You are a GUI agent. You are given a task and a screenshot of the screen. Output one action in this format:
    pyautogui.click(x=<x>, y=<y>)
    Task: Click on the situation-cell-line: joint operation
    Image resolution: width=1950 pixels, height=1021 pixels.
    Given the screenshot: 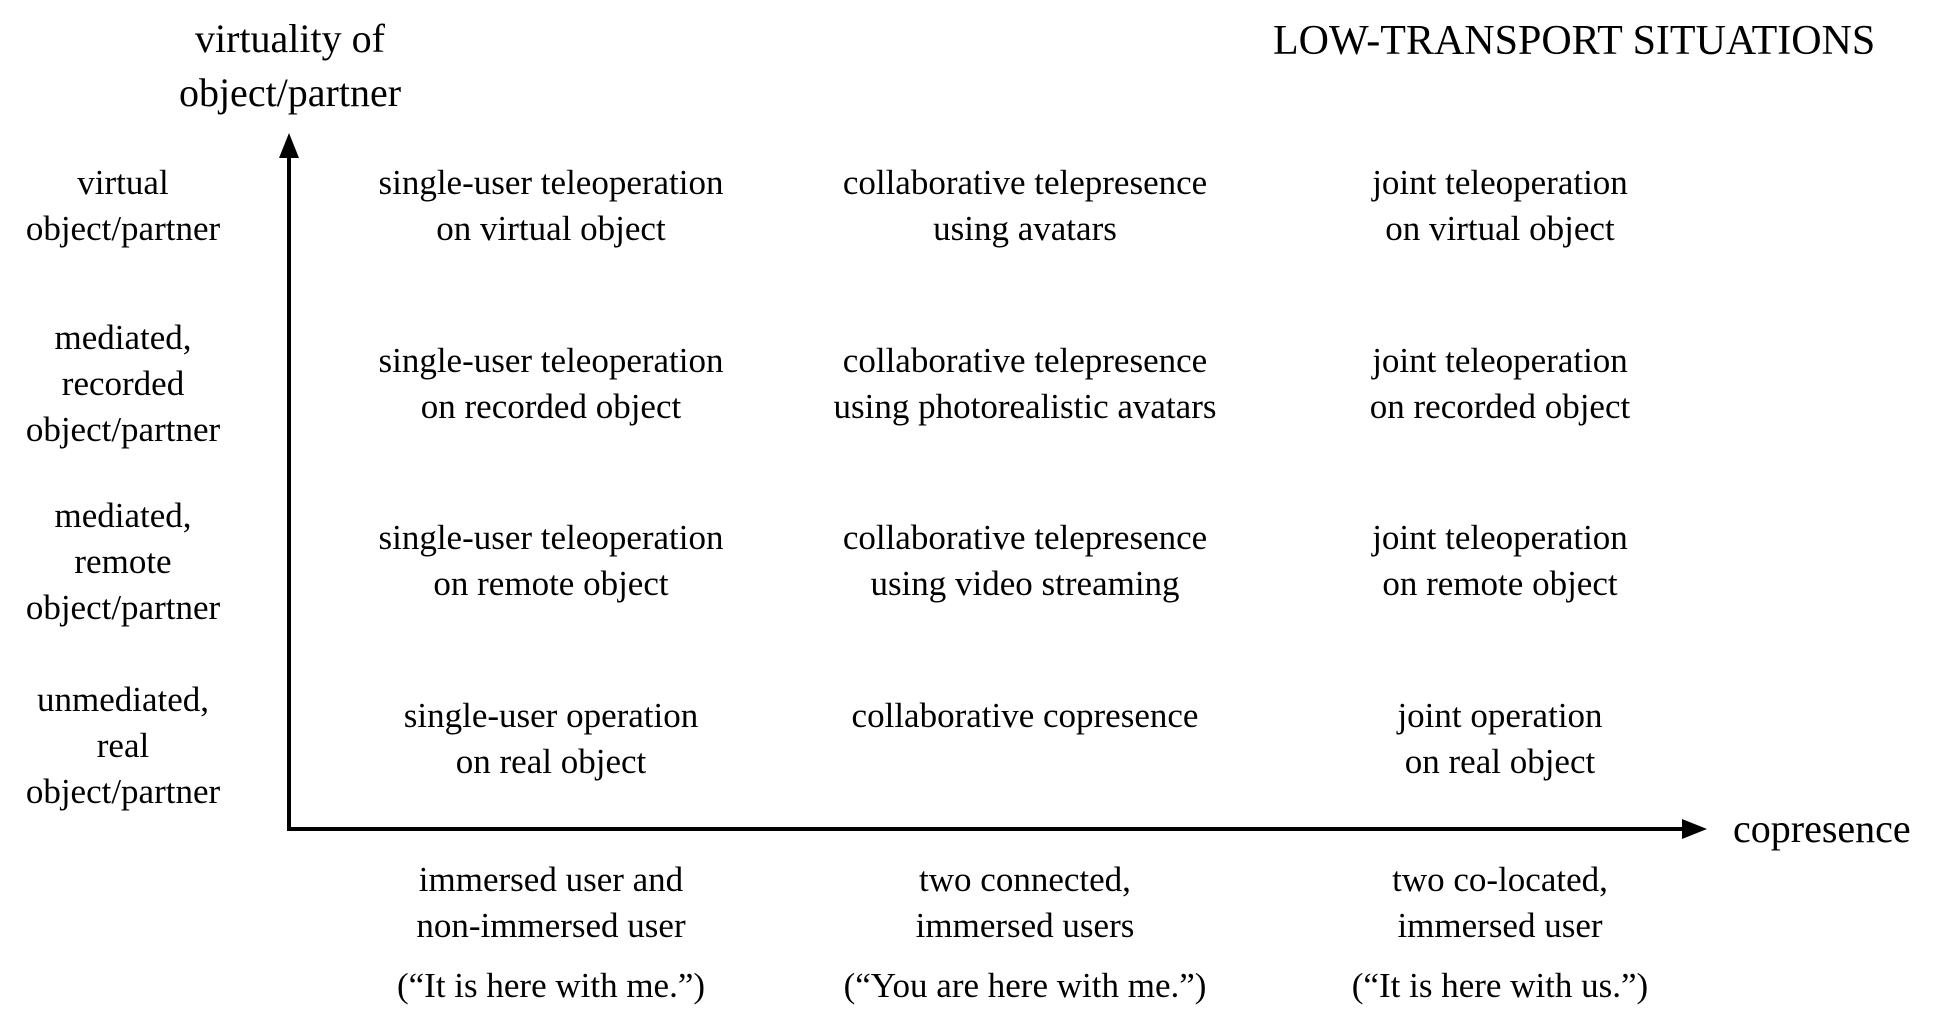 What is the action you would take?
    pyautogui.click(x=1500, y=715)
    